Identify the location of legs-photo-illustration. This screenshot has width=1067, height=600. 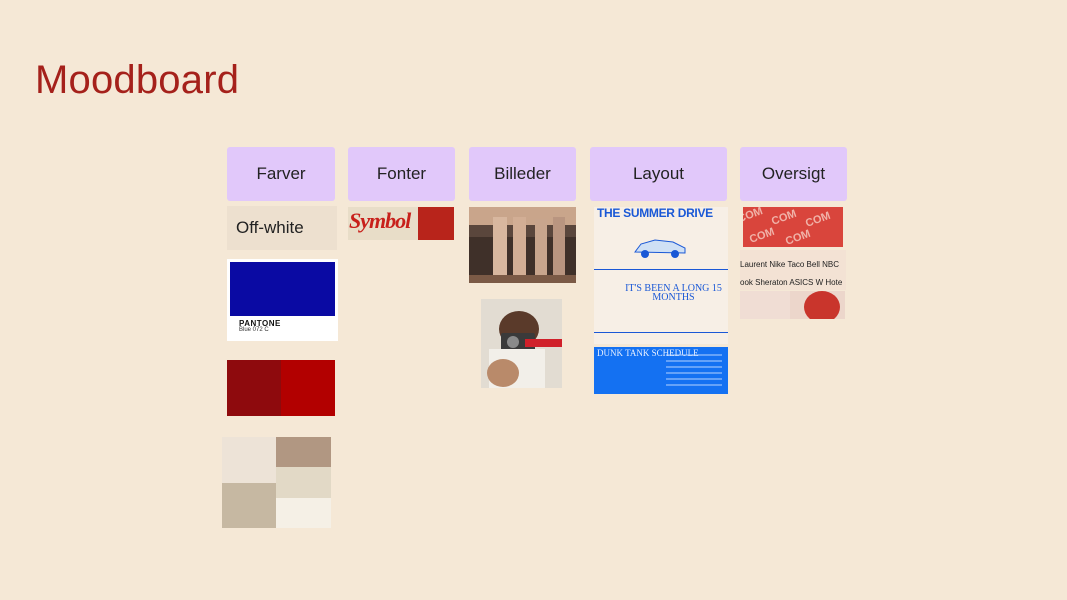
(522, 245).